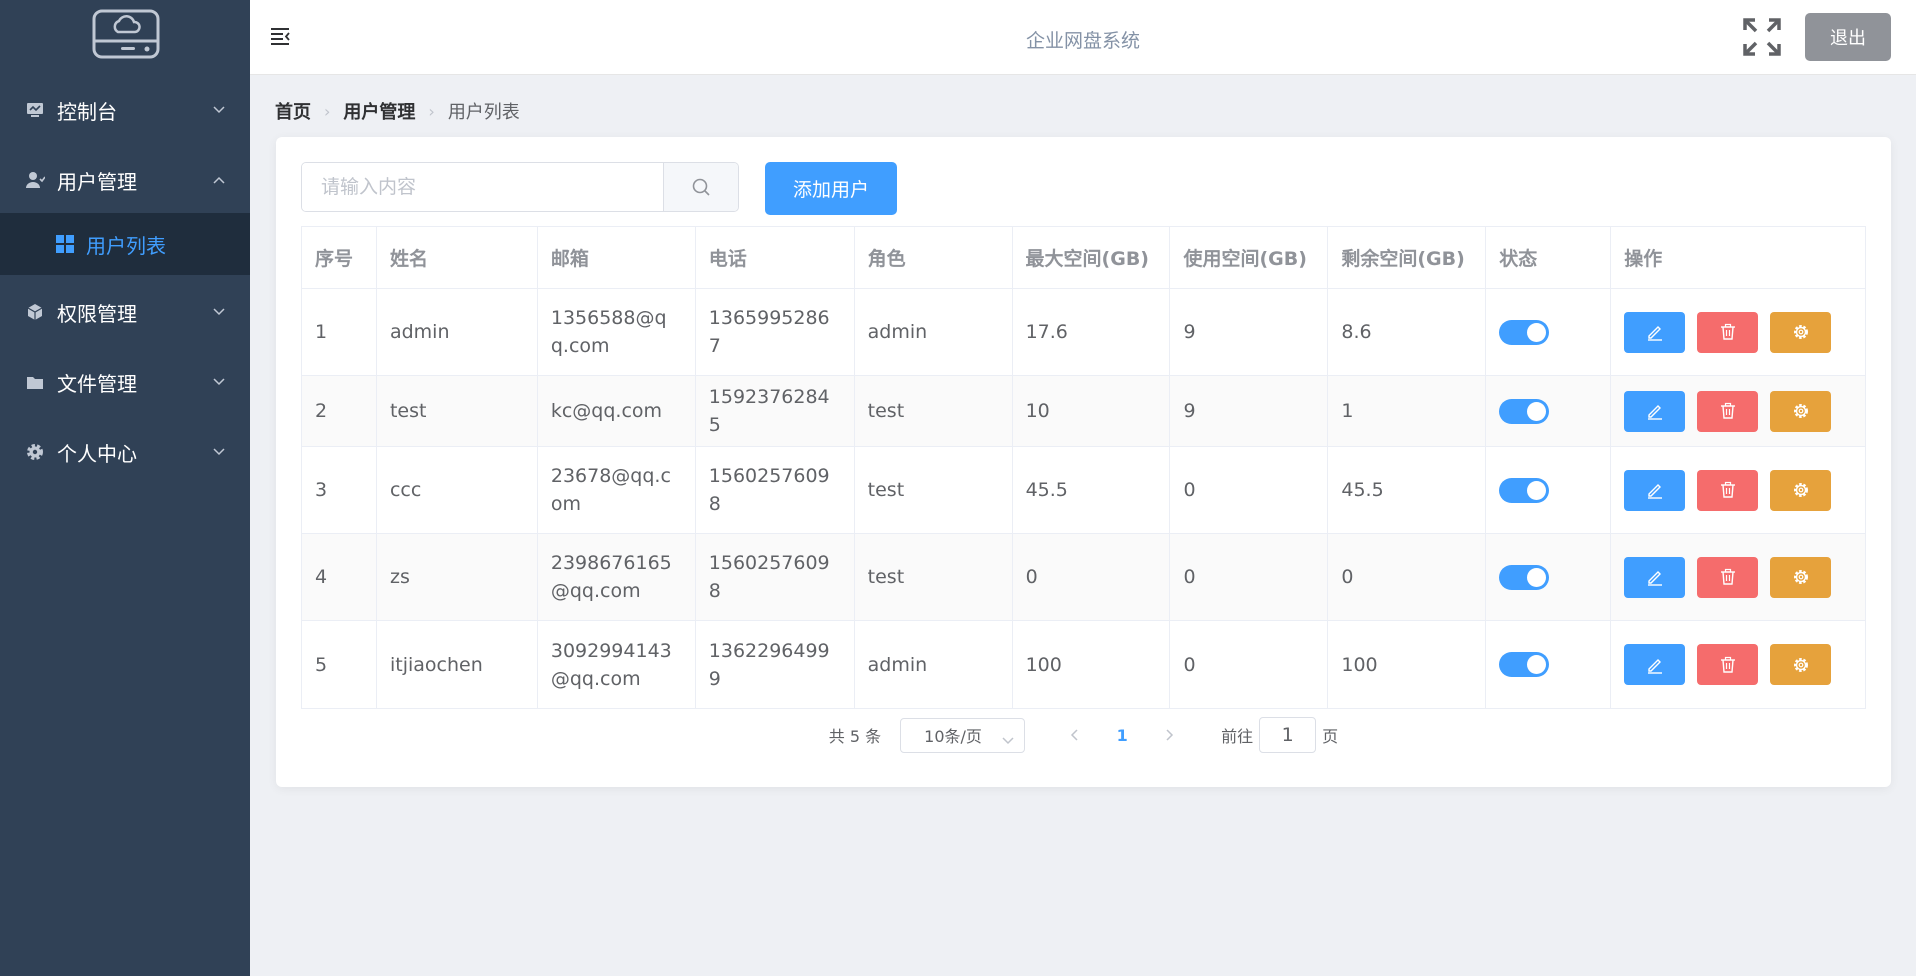 The width and height of the screenshot is (1916, 976). What do you see at coordinates (1092, 490) in the screenshot?
I see `cell-max-space: 45.5` at bounding box center [1092, 490].